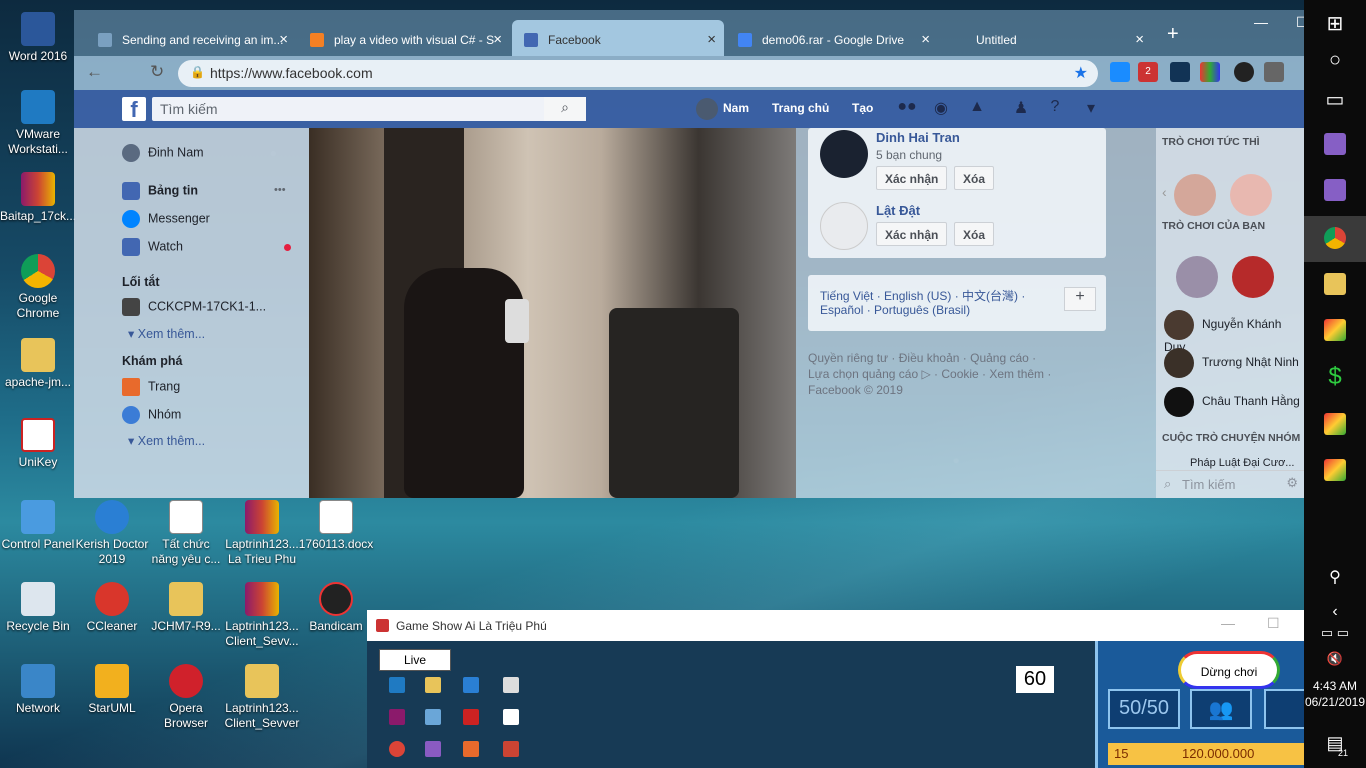 The image size is (1366, 768). Describe the element at coordinates (1335, 239) in the screenshot. I see `chrome-taskbar-icon` at that location.